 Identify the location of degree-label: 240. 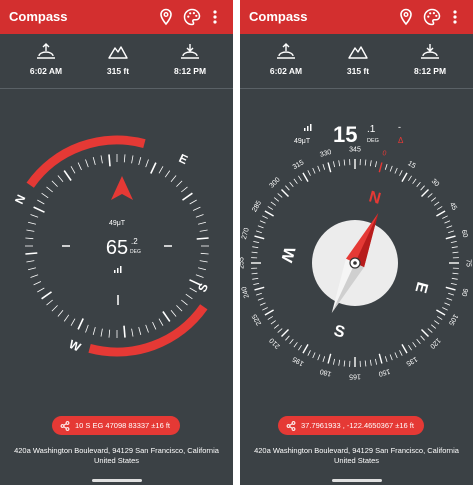
(246, 292).